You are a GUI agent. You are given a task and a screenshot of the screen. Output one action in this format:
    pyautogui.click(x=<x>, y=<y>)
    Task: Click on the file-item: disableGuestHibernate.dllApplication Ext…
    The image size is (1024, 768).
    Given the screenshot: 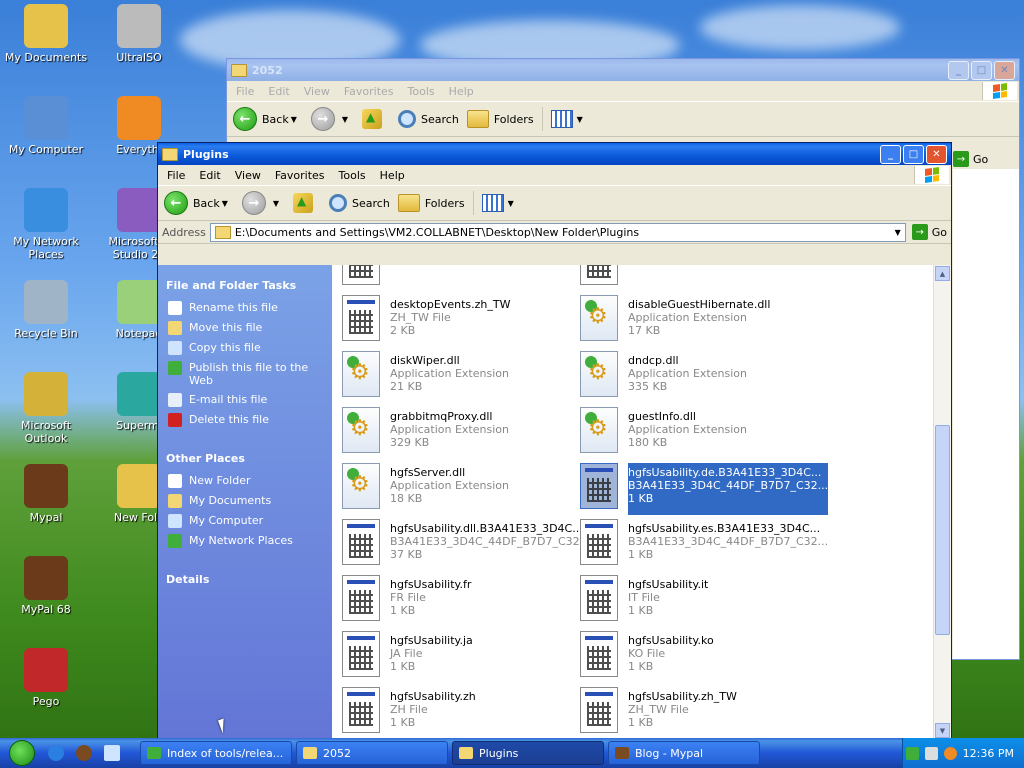 What is the action you would take?
    pyautogui.click(x=695, y=321)
    